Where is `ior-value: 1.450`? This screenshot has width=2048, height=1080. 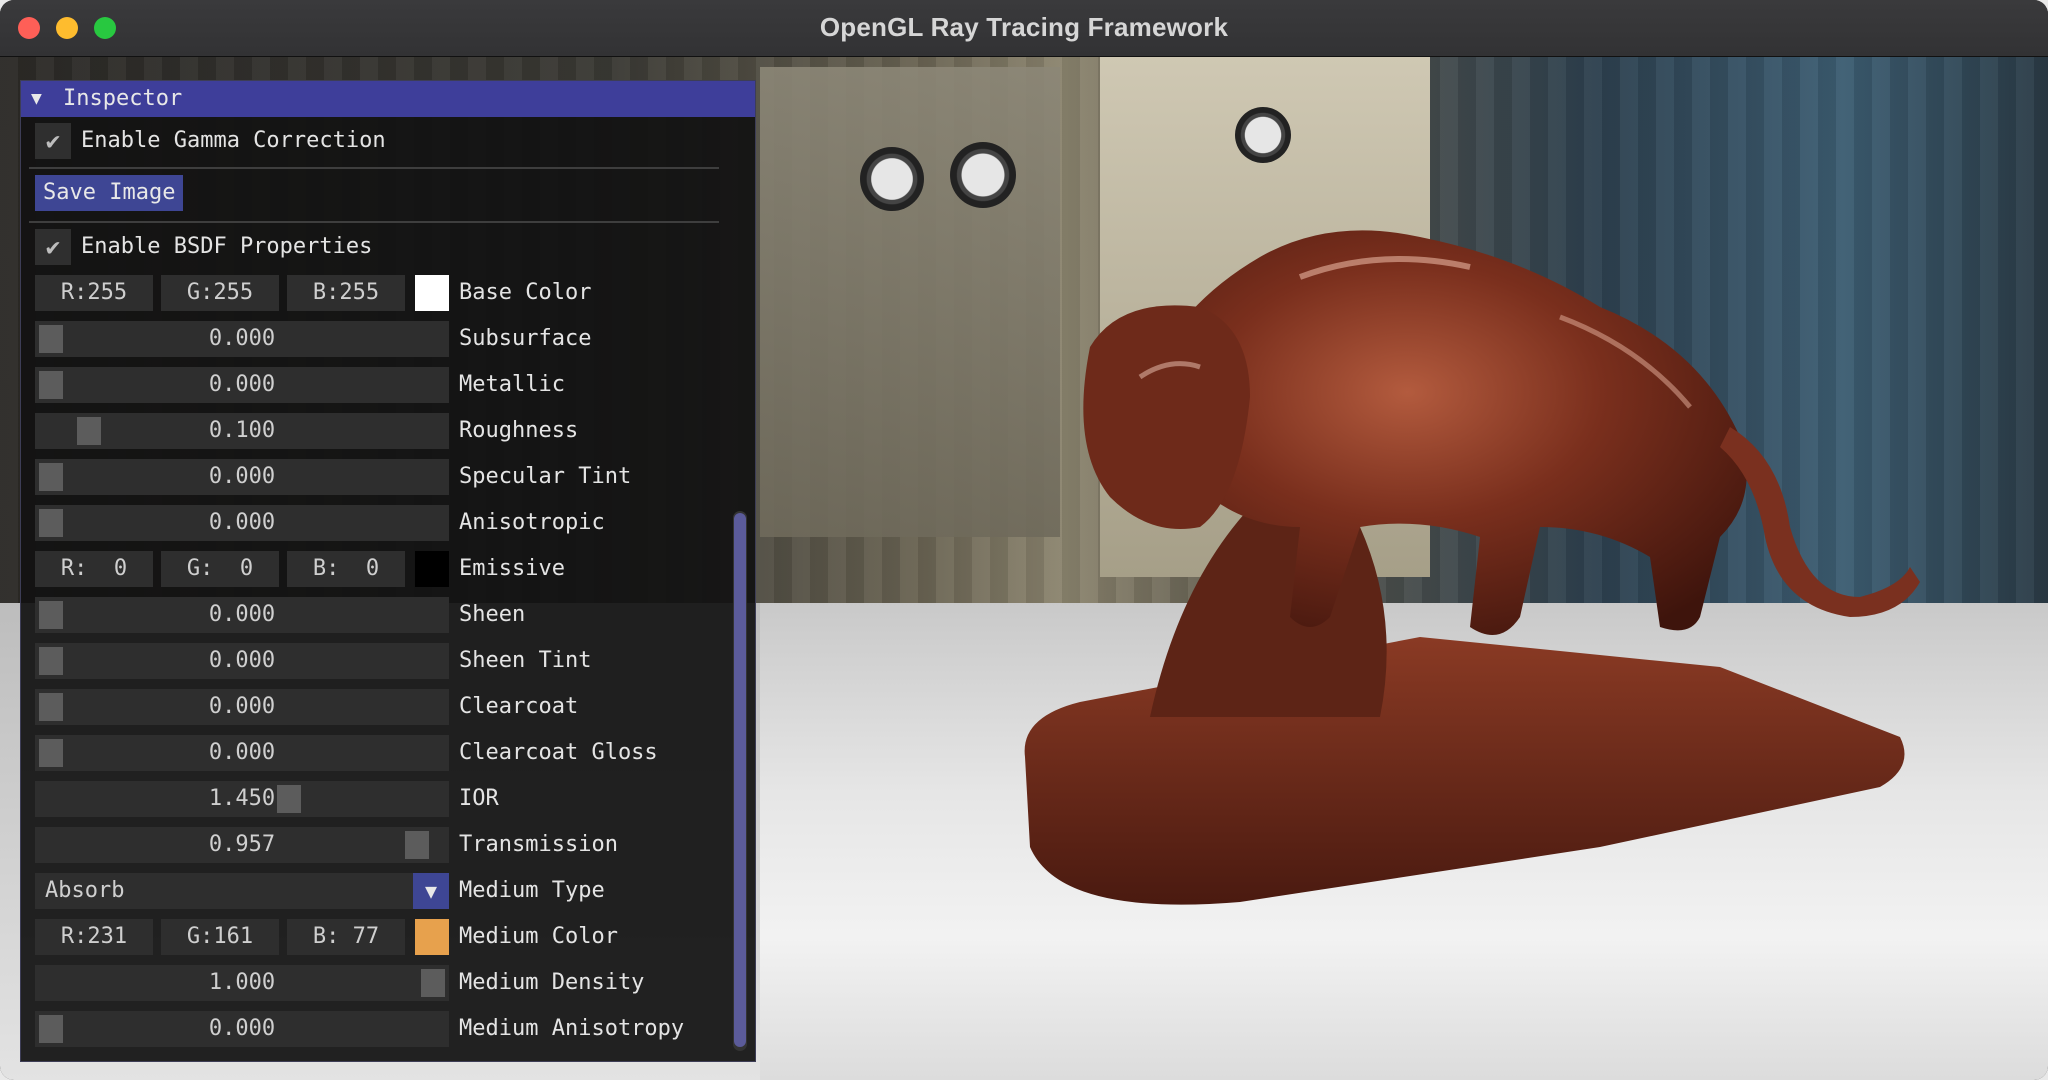
ior-value: 1.450 is located at coordinates (242, 798).